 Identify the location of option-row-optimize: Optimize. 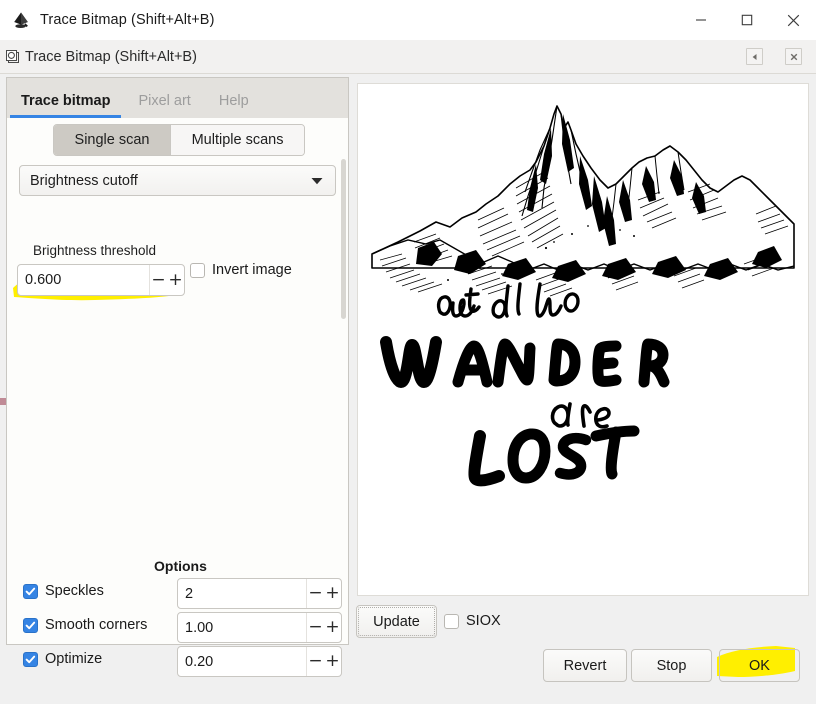
(62, 659).